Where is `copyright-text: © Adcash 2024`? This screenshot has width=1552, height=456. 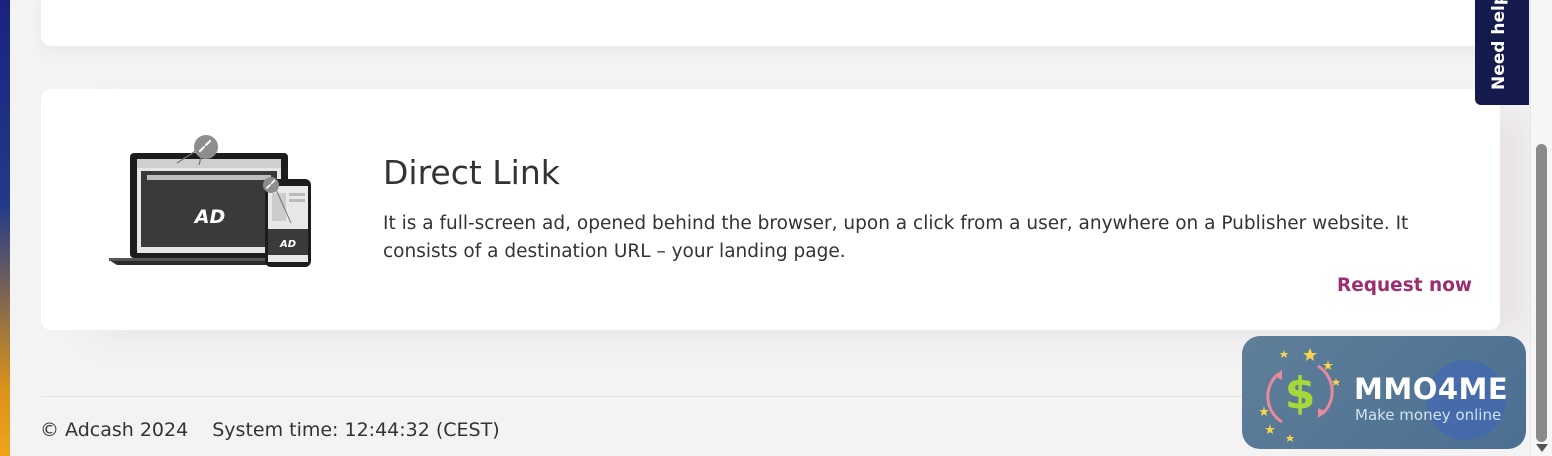 copyright-text: © Adcash 2024 is located at coordinates (114, 430).